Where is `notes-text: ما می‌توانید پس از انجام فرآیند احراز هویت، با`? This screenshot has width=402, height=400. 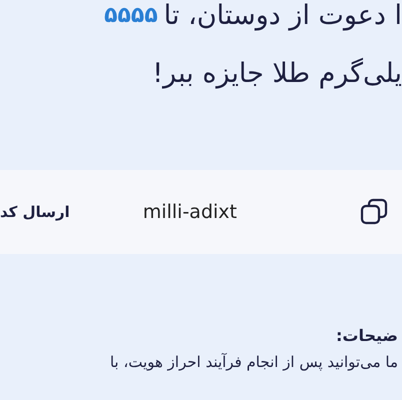
notes-text: ما می‌توانید پس از انجام فرآیند احراز هویت، با is located at coordinates (253, 362).